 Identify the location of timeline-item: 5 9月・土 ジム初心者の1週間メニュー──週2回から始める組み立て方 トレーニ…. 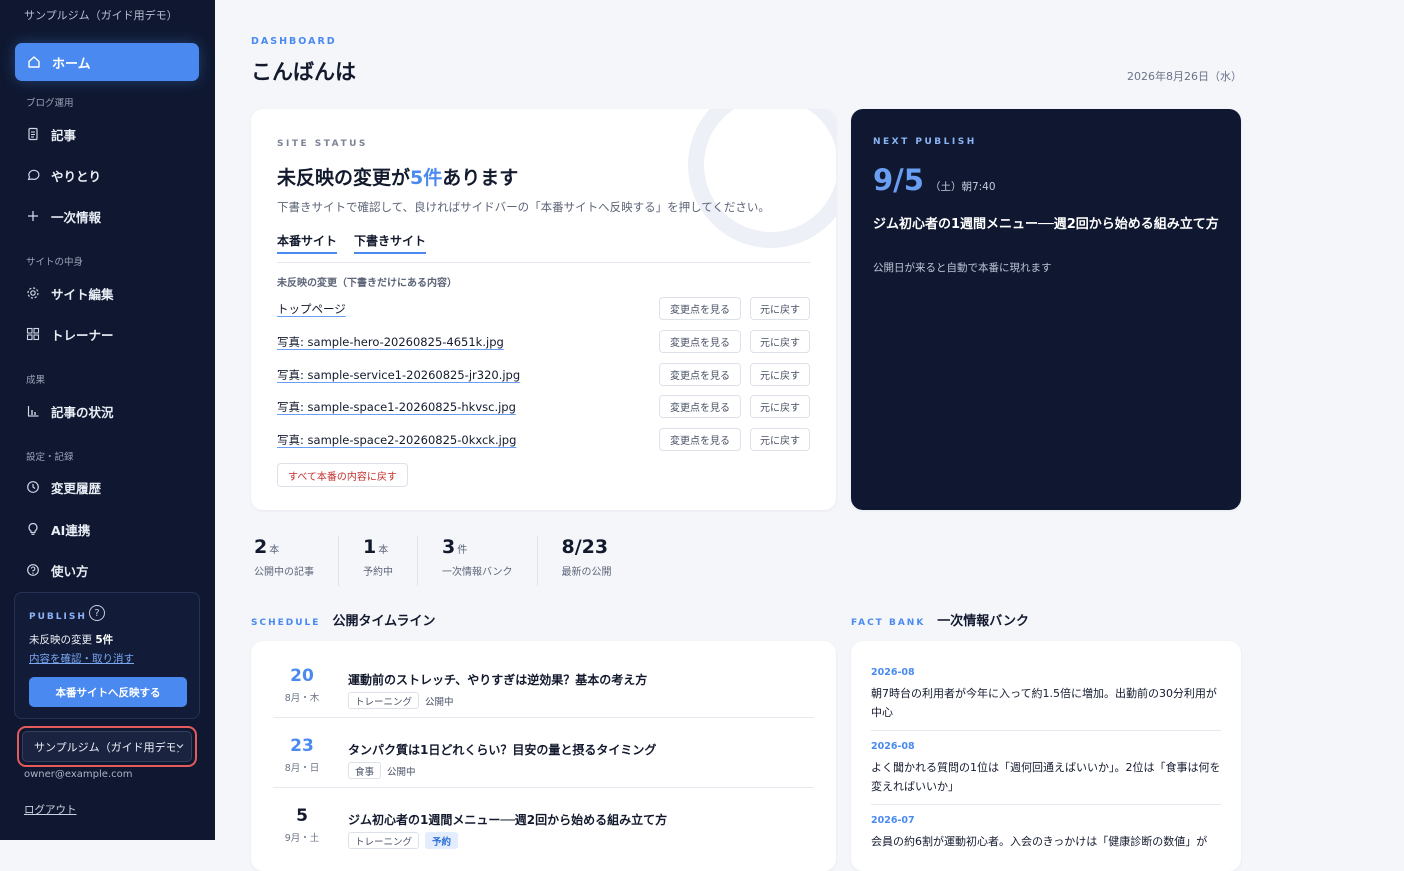
(543, 823).